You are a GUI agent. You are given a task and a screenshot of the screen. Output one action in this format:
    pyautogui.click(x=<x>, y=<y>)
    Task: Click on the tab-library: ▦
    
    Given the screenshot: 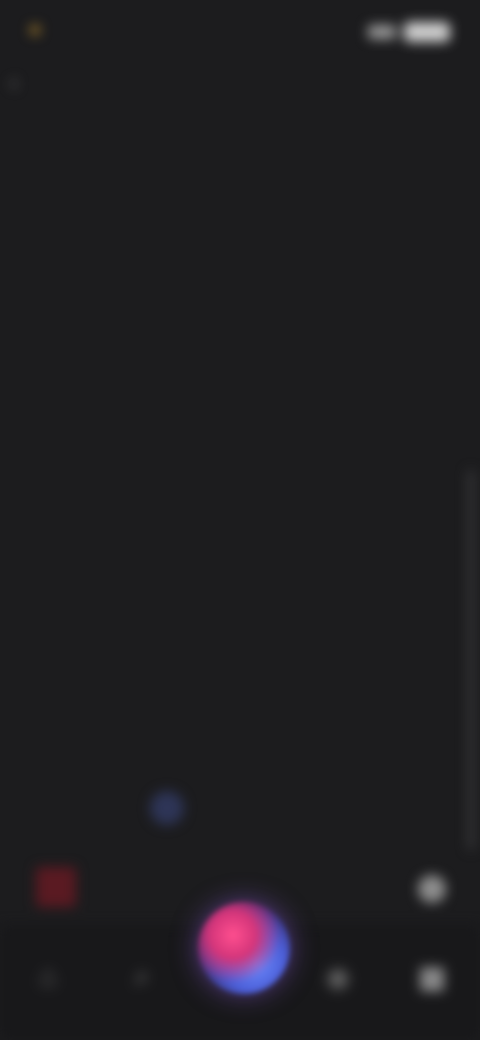 What is the action you would take?
    pyautogui.click(x=432, y=977)
    